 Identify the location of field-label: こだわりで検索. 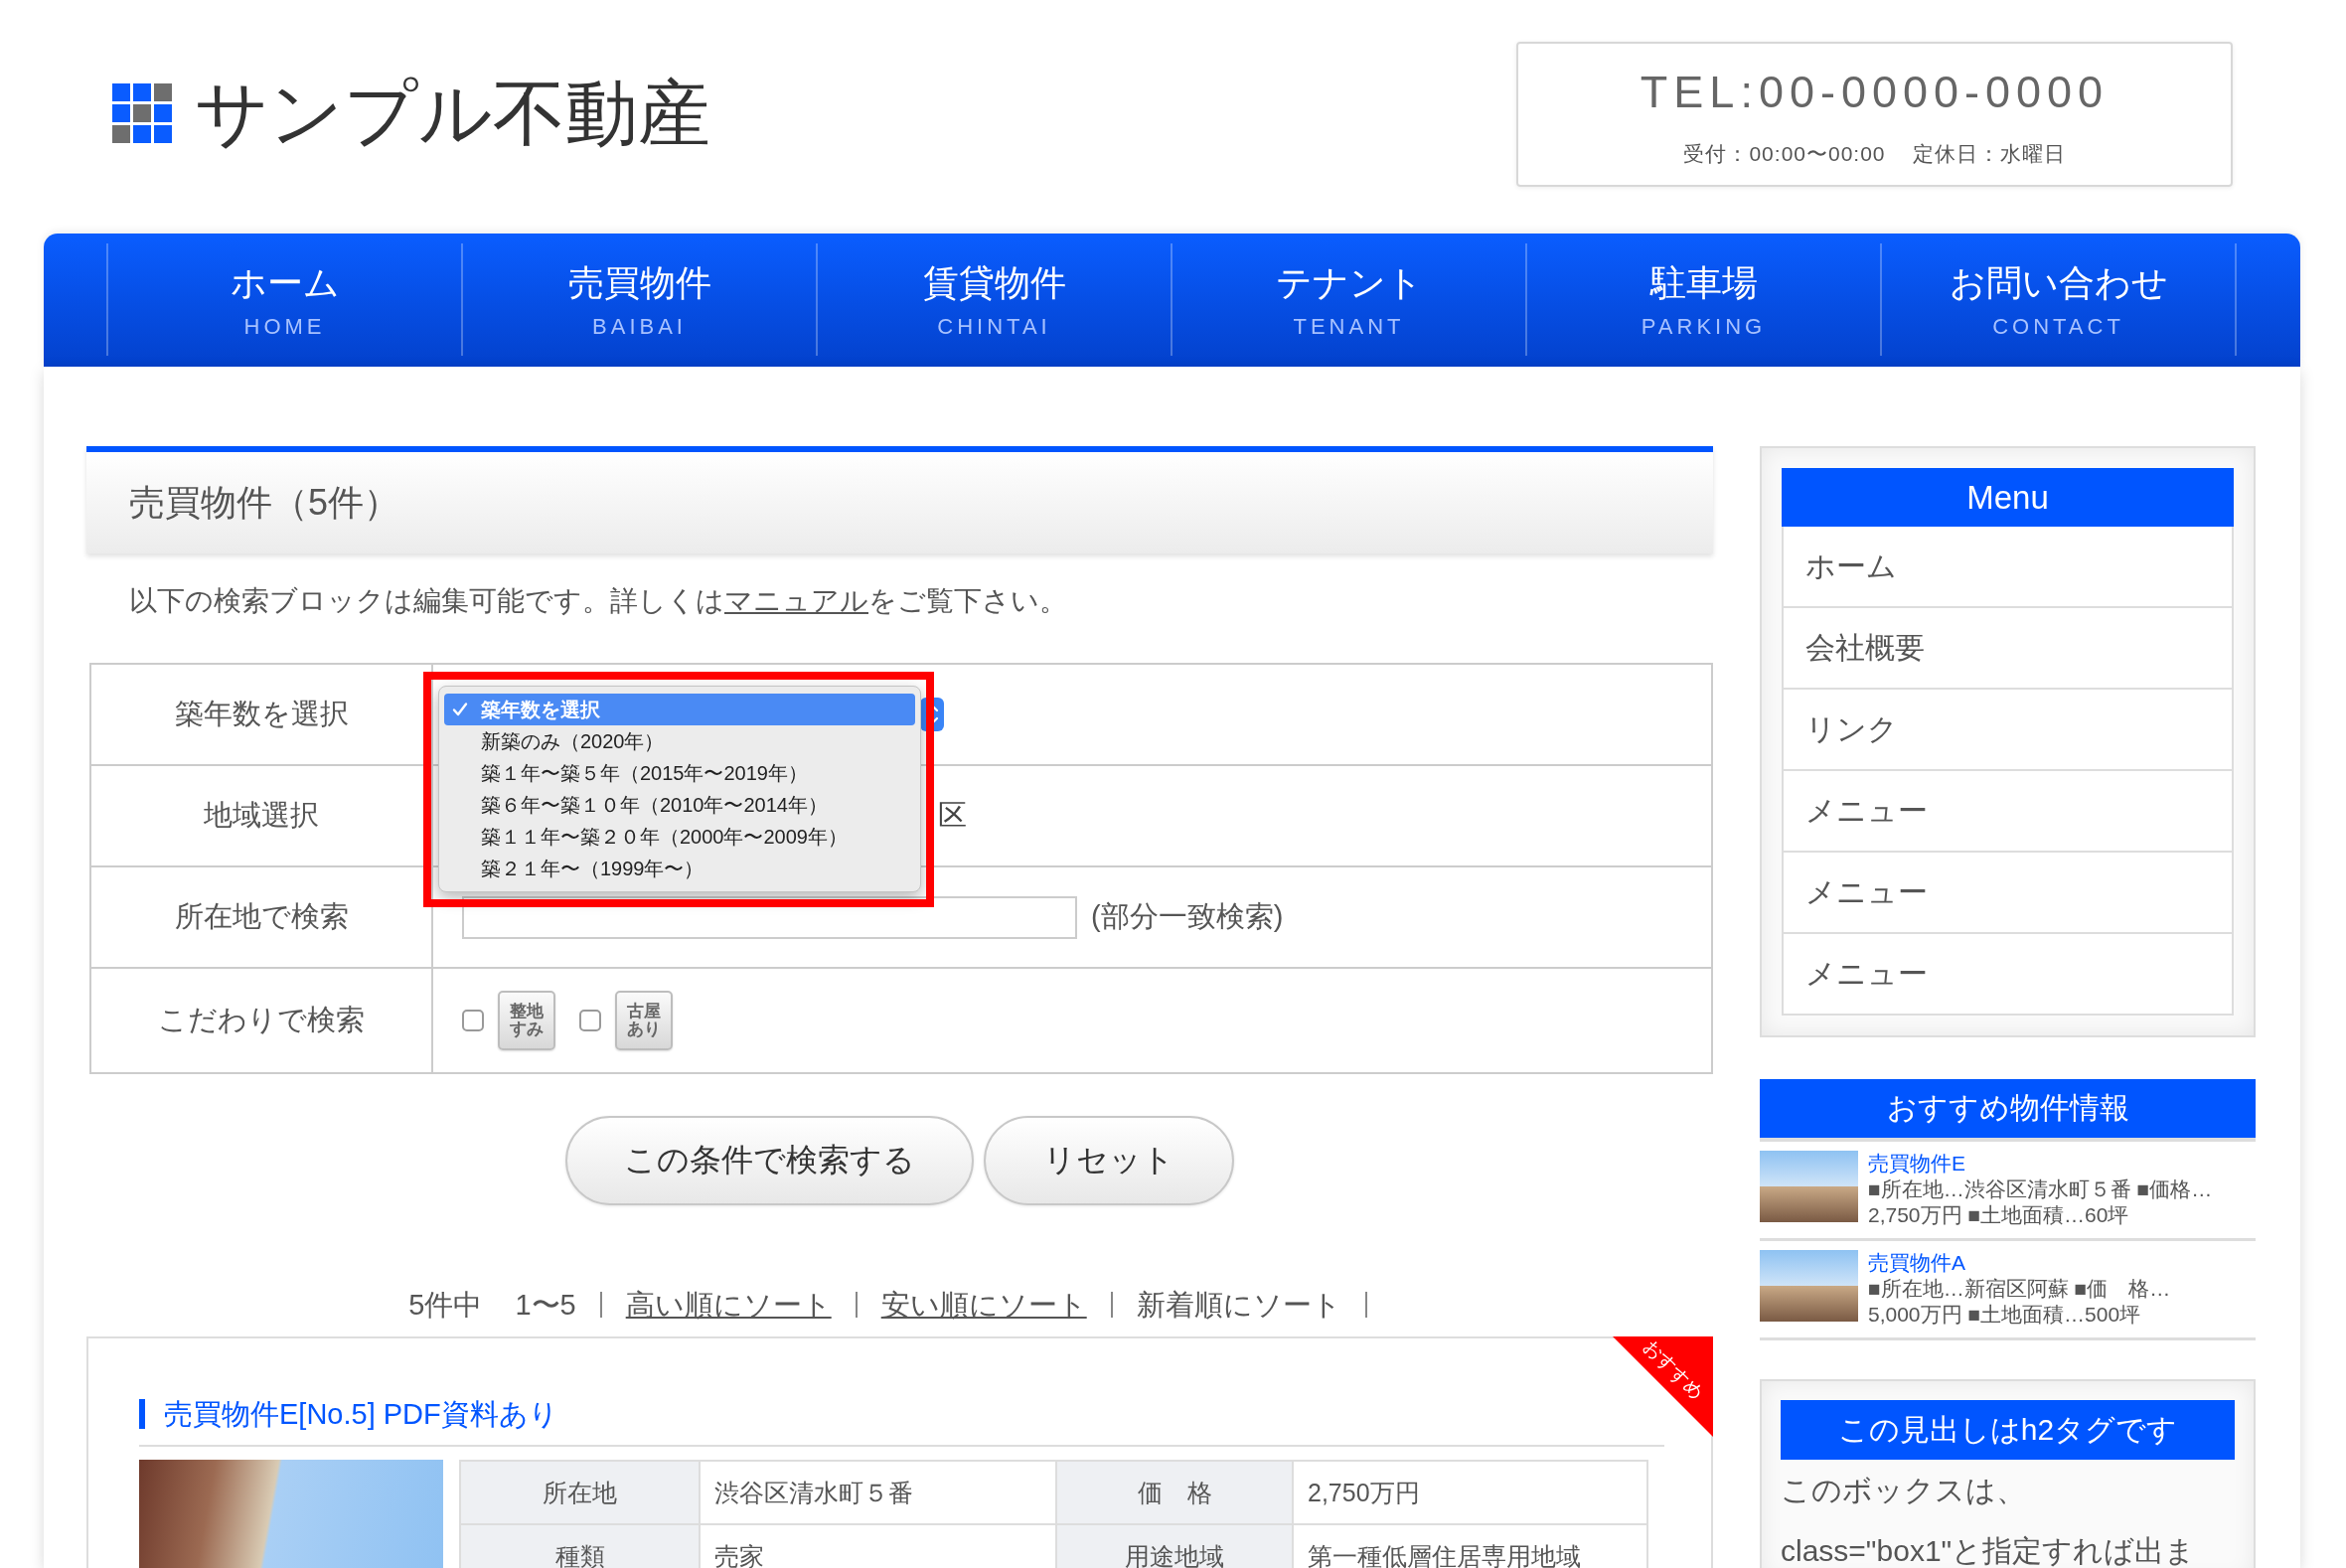
(261, 1020).